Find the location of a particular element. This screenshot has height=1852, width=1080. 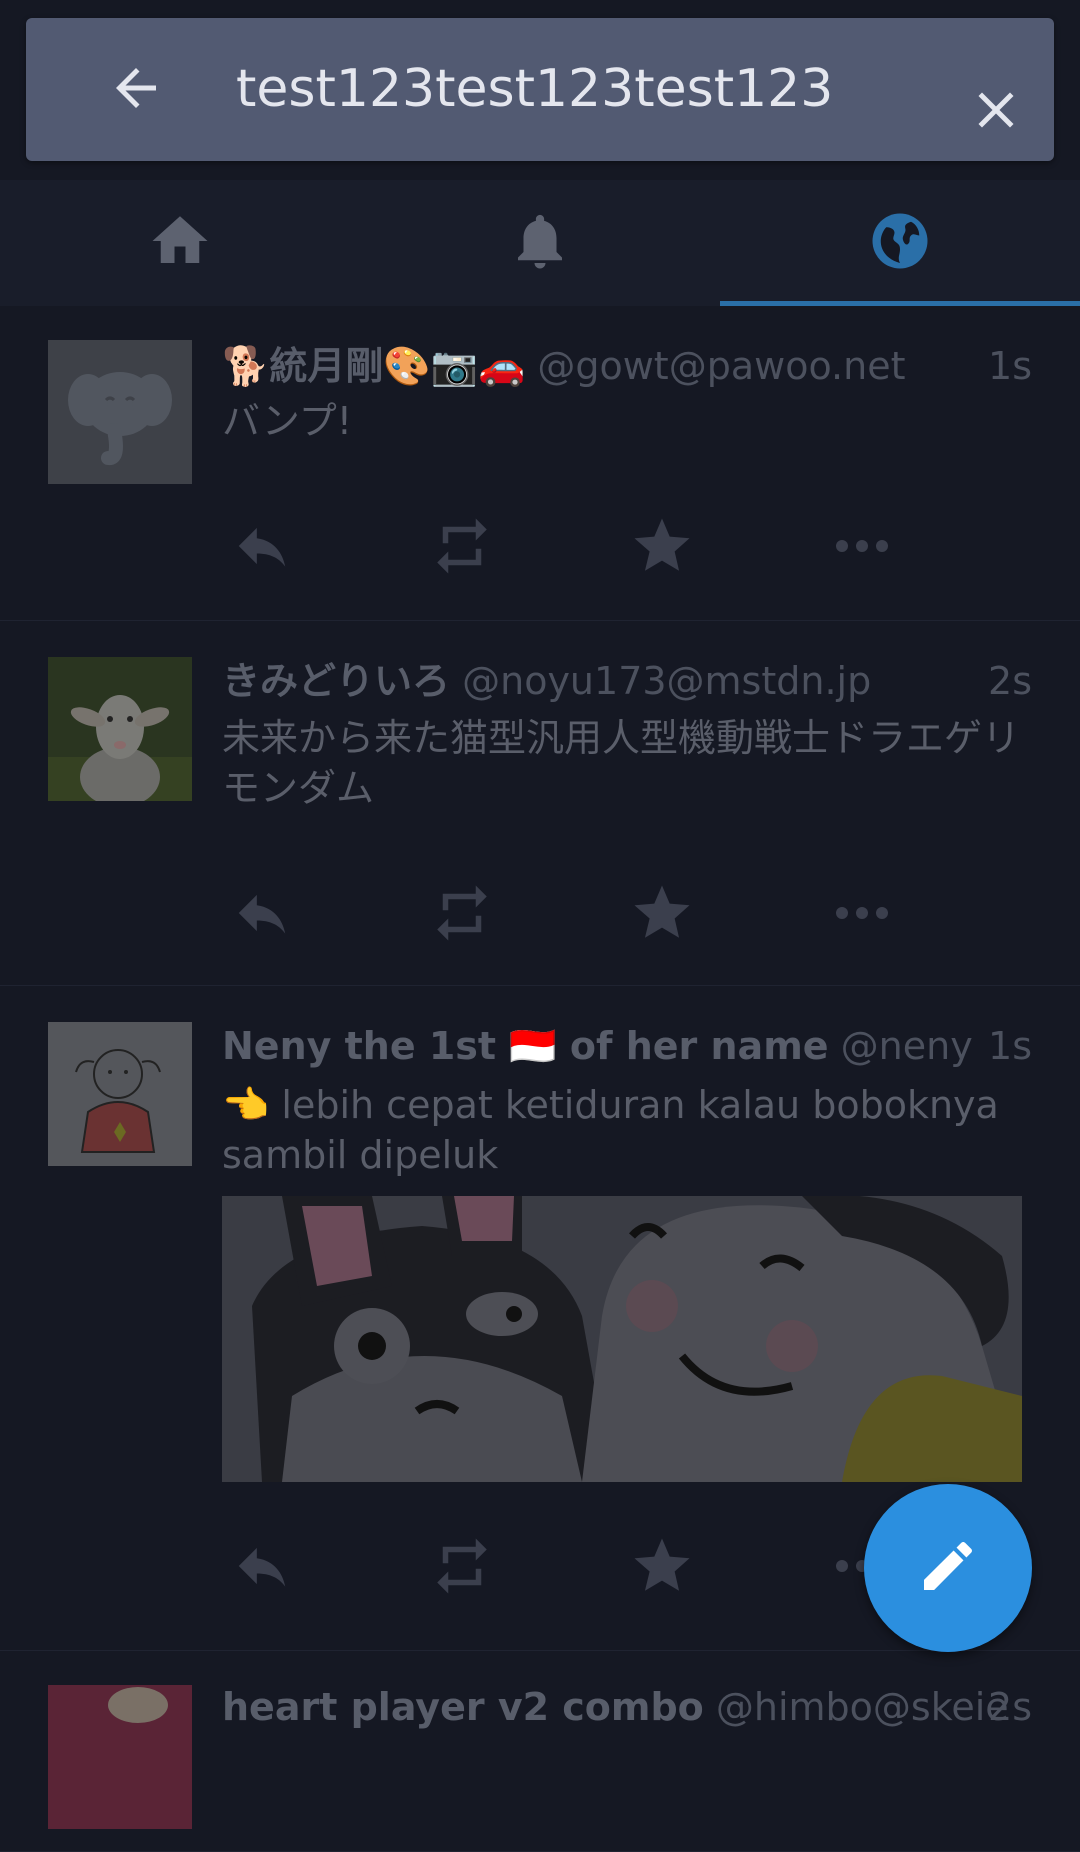

globe-icon is located at coordinates (900, 243).